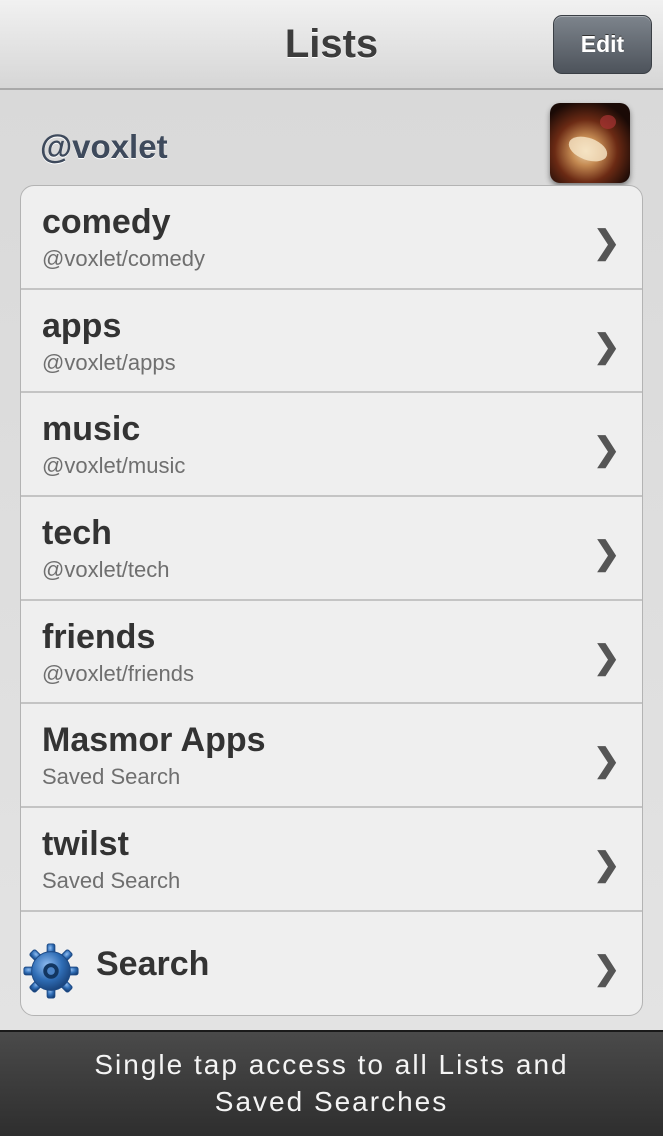 Image resolution: width=663 pixels, height=1136 pixels. I want to click on gear-icon, so click(51, 971).